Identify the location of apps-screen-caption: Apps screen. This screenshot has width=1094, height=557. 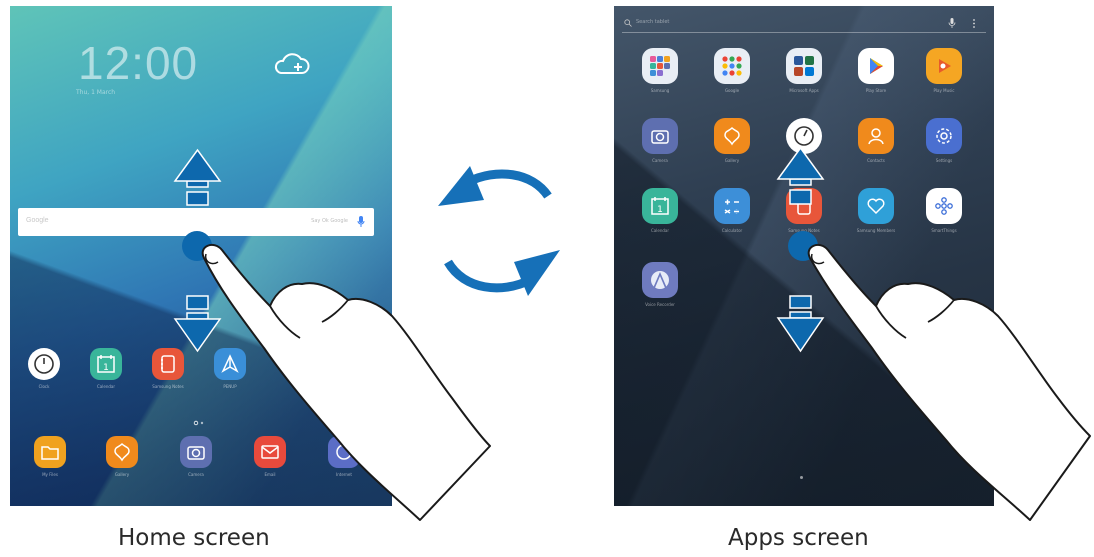
(798, 538).